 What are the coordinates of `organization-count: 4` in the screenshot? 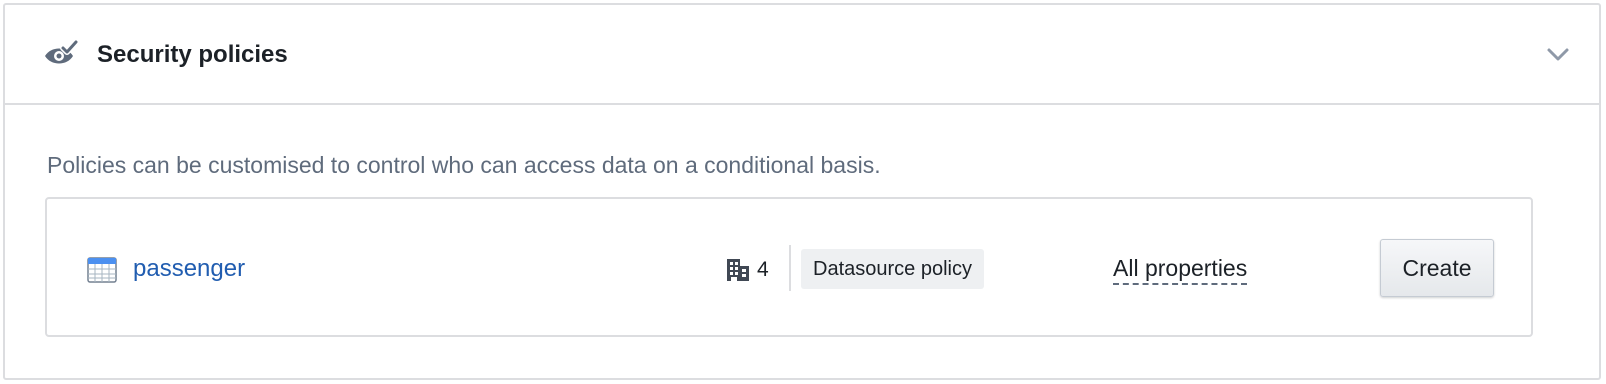 It's located at (763, 269).